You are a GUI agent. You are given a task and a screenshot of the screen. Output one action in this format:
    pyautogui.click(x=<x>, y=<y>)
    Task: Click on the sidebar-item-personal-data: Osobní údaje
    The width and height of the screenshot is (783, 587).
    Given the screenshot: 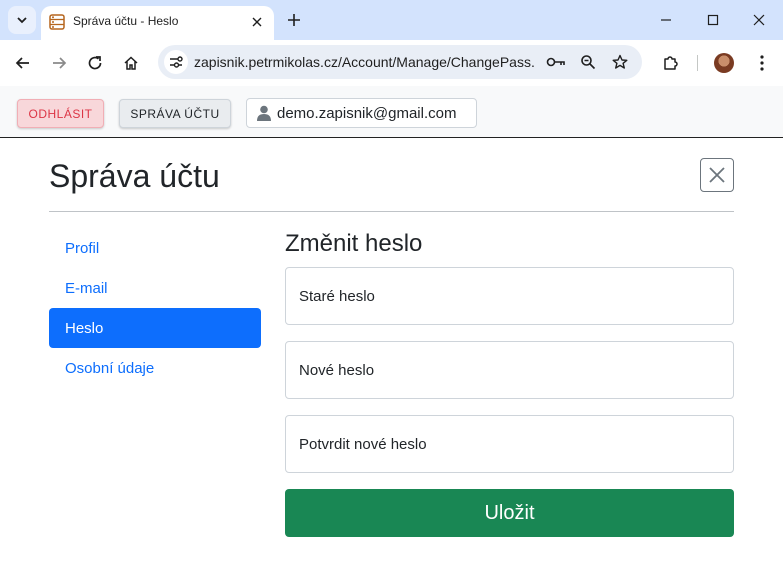 What is the action you would take?
    pyautogui.click(x=155, y=368)
    